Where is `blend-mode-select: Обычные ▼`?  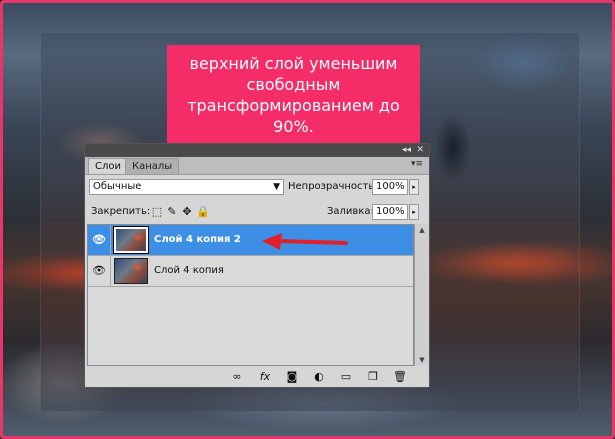 blend-mode-select: Обычные ▼ is located at coordinates (186, 187).